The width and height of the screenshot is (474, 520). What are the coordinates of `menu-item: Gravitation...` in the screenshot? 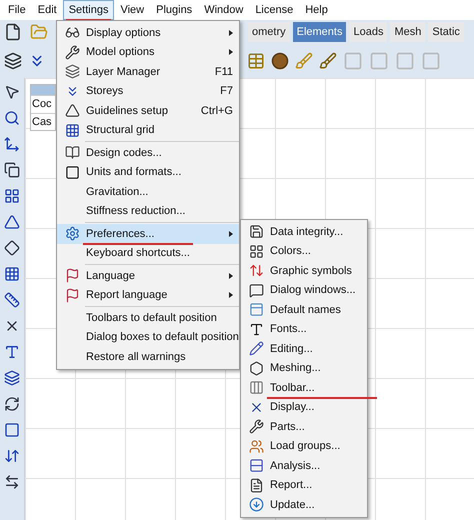 It's located at (148, 192).